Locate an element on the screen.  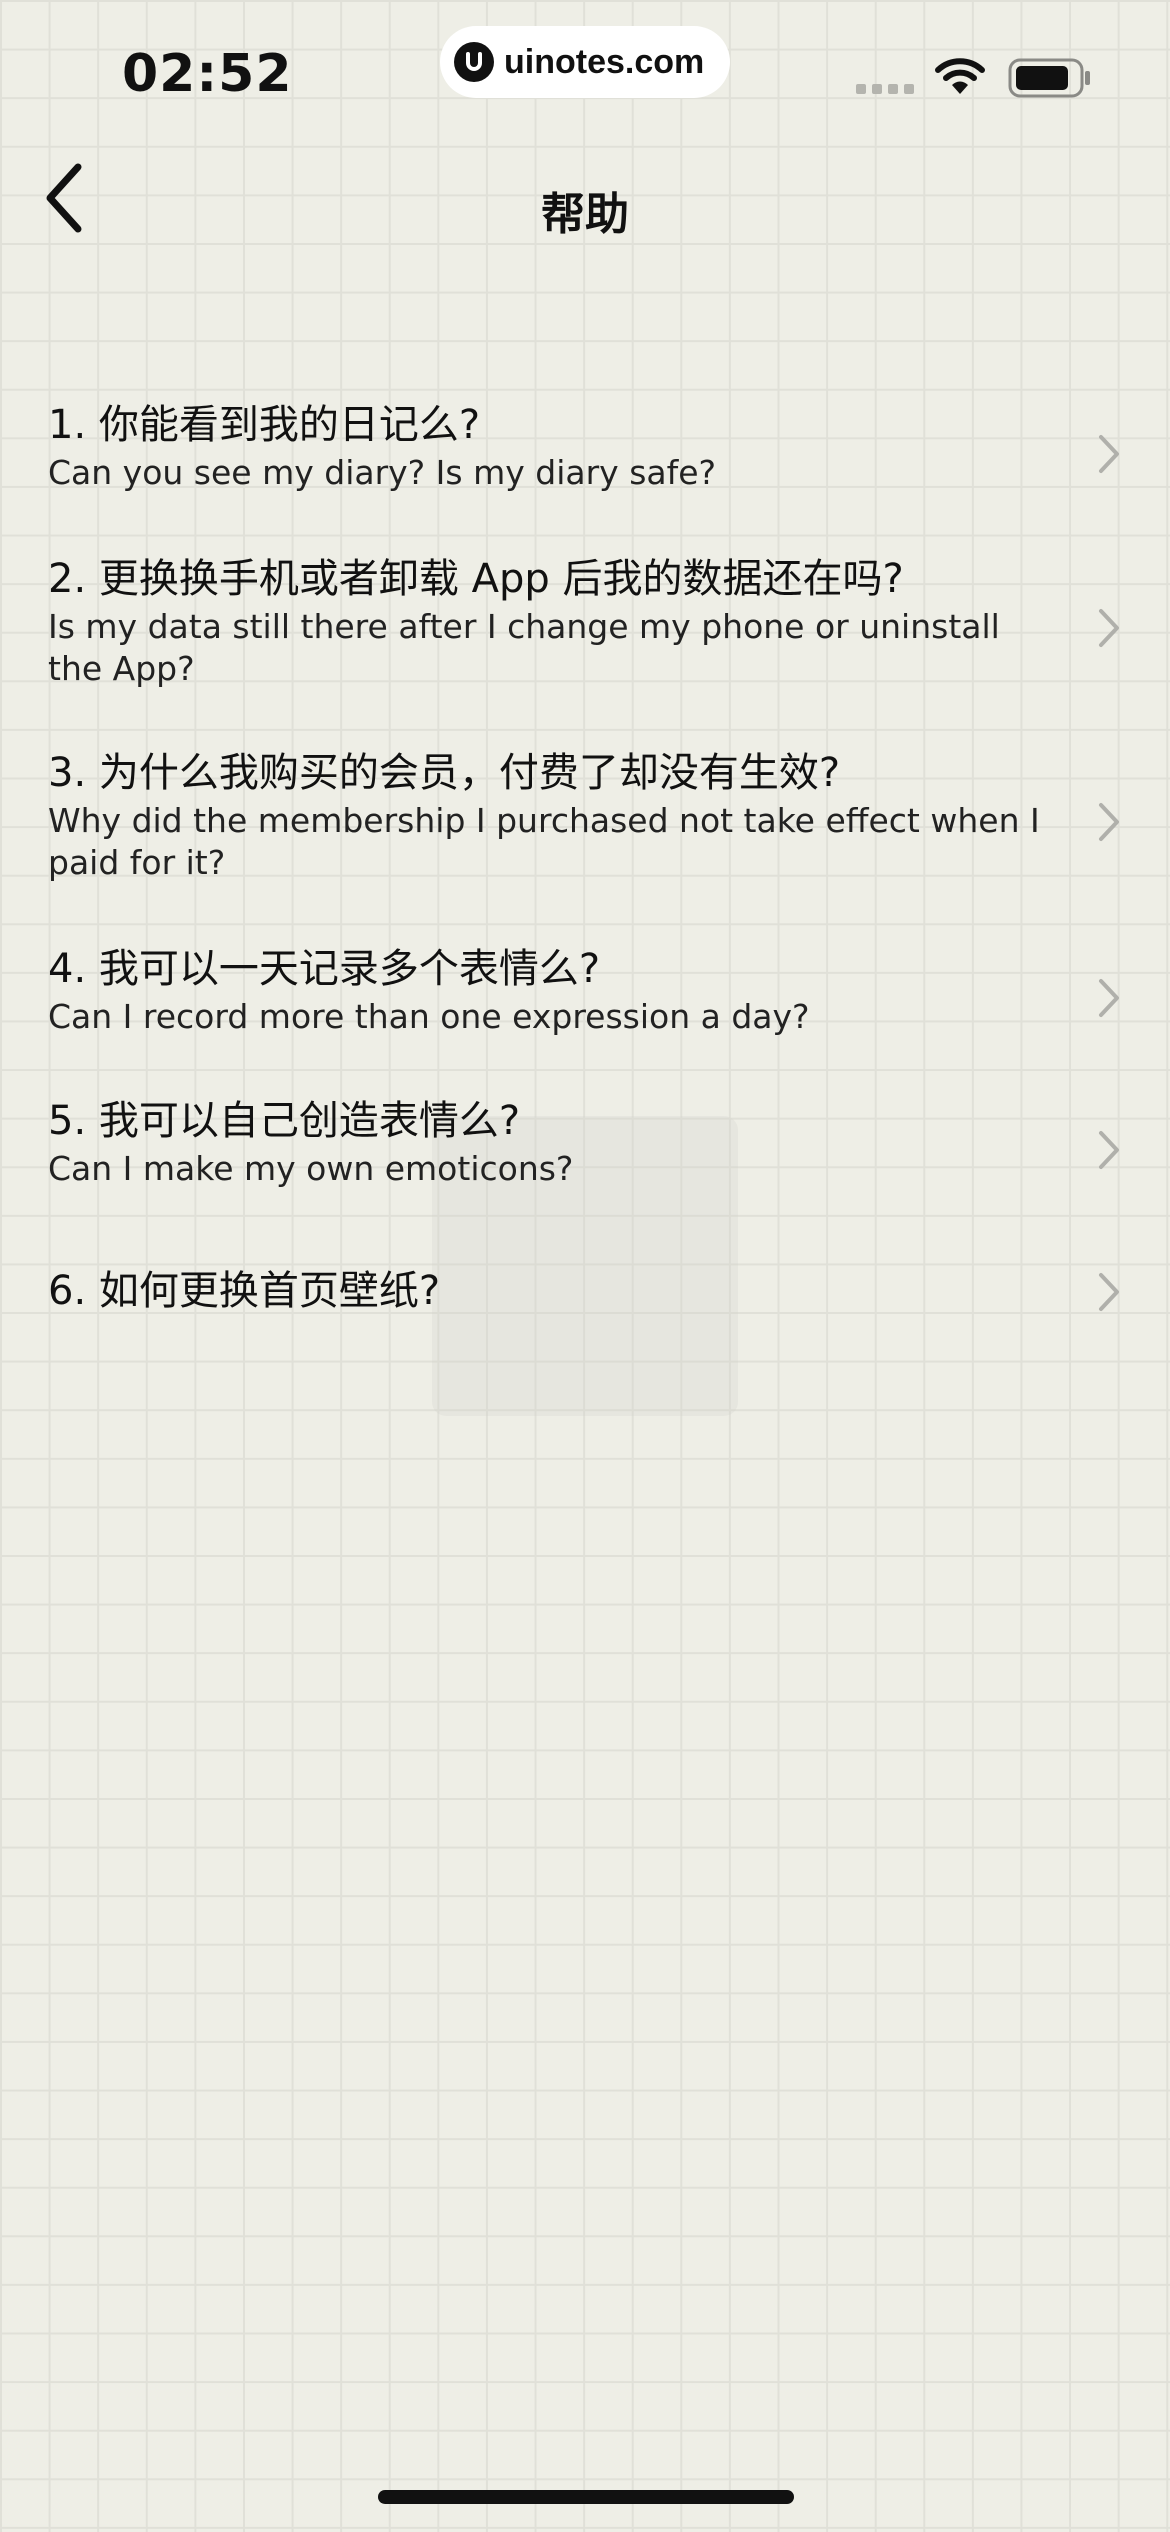
help-answer: Can you see my diary? Is my diary safe? is located at coordinates (382, 472).